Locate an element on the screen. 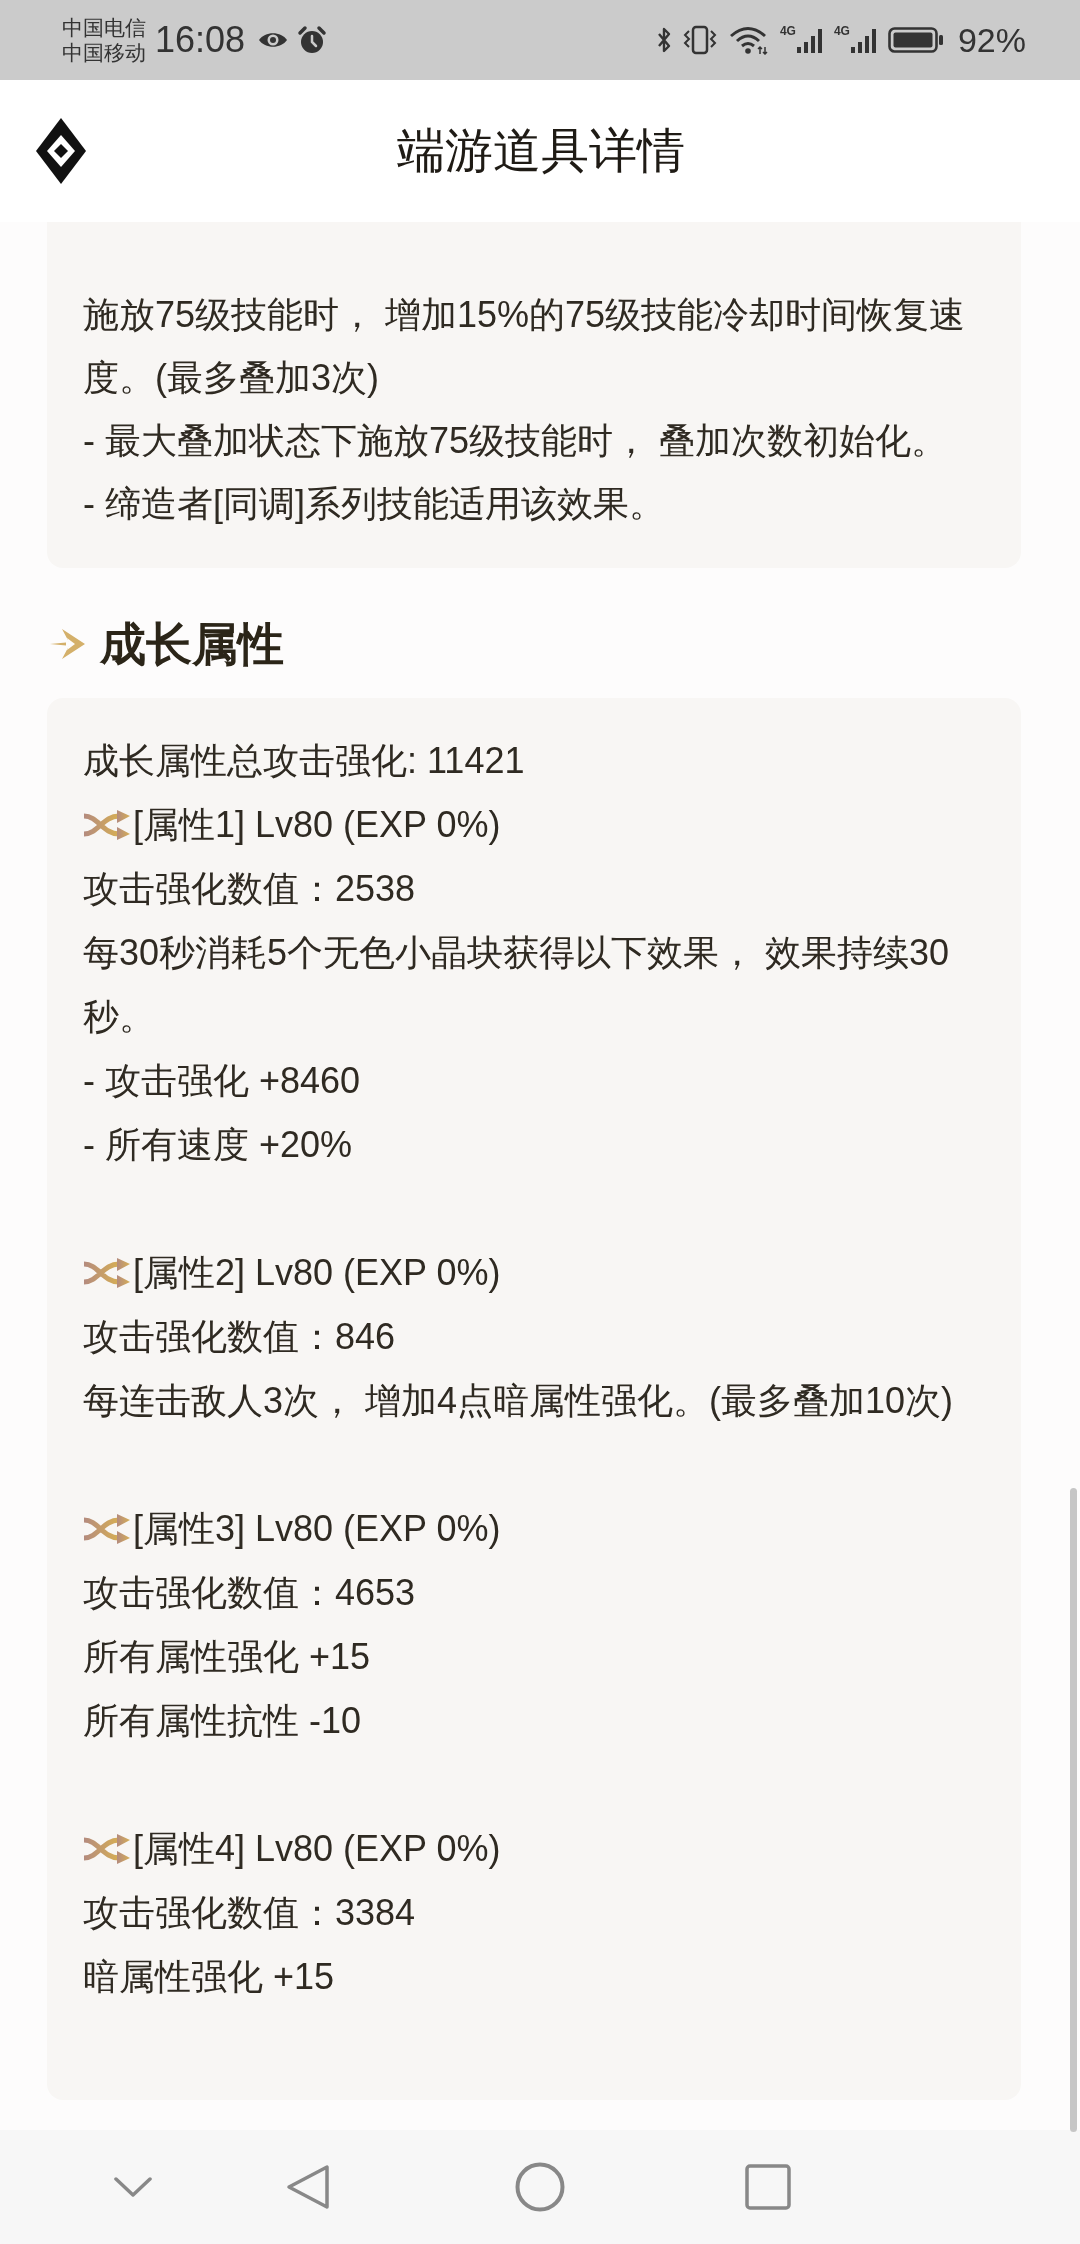 Image resolution: width=1080 pixels, height=2244 pixels. attribute-title: [属性2] Lv80 (EXP 0%) is located at coordinates (317, 1273).